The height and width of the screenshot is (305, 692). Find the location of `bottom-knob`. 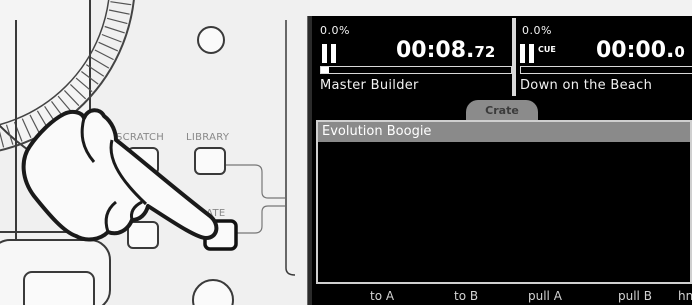

bottom-knob is located at coordinates (213, 292).